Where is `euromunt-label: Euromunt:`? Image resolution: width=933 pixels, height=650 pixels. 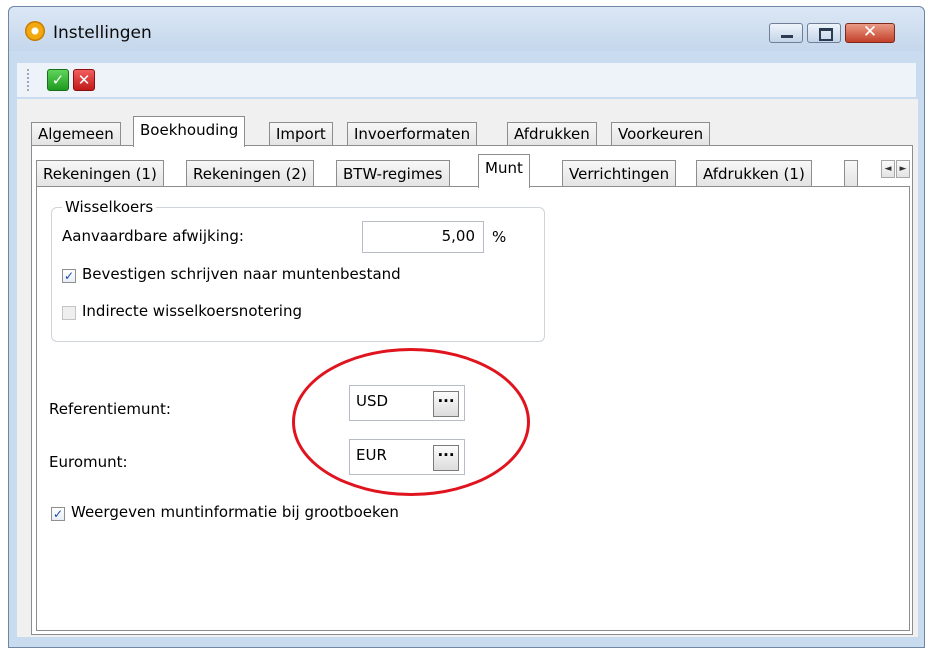
euromunt-label: Euromunt: is located at coordinates (88, 462).